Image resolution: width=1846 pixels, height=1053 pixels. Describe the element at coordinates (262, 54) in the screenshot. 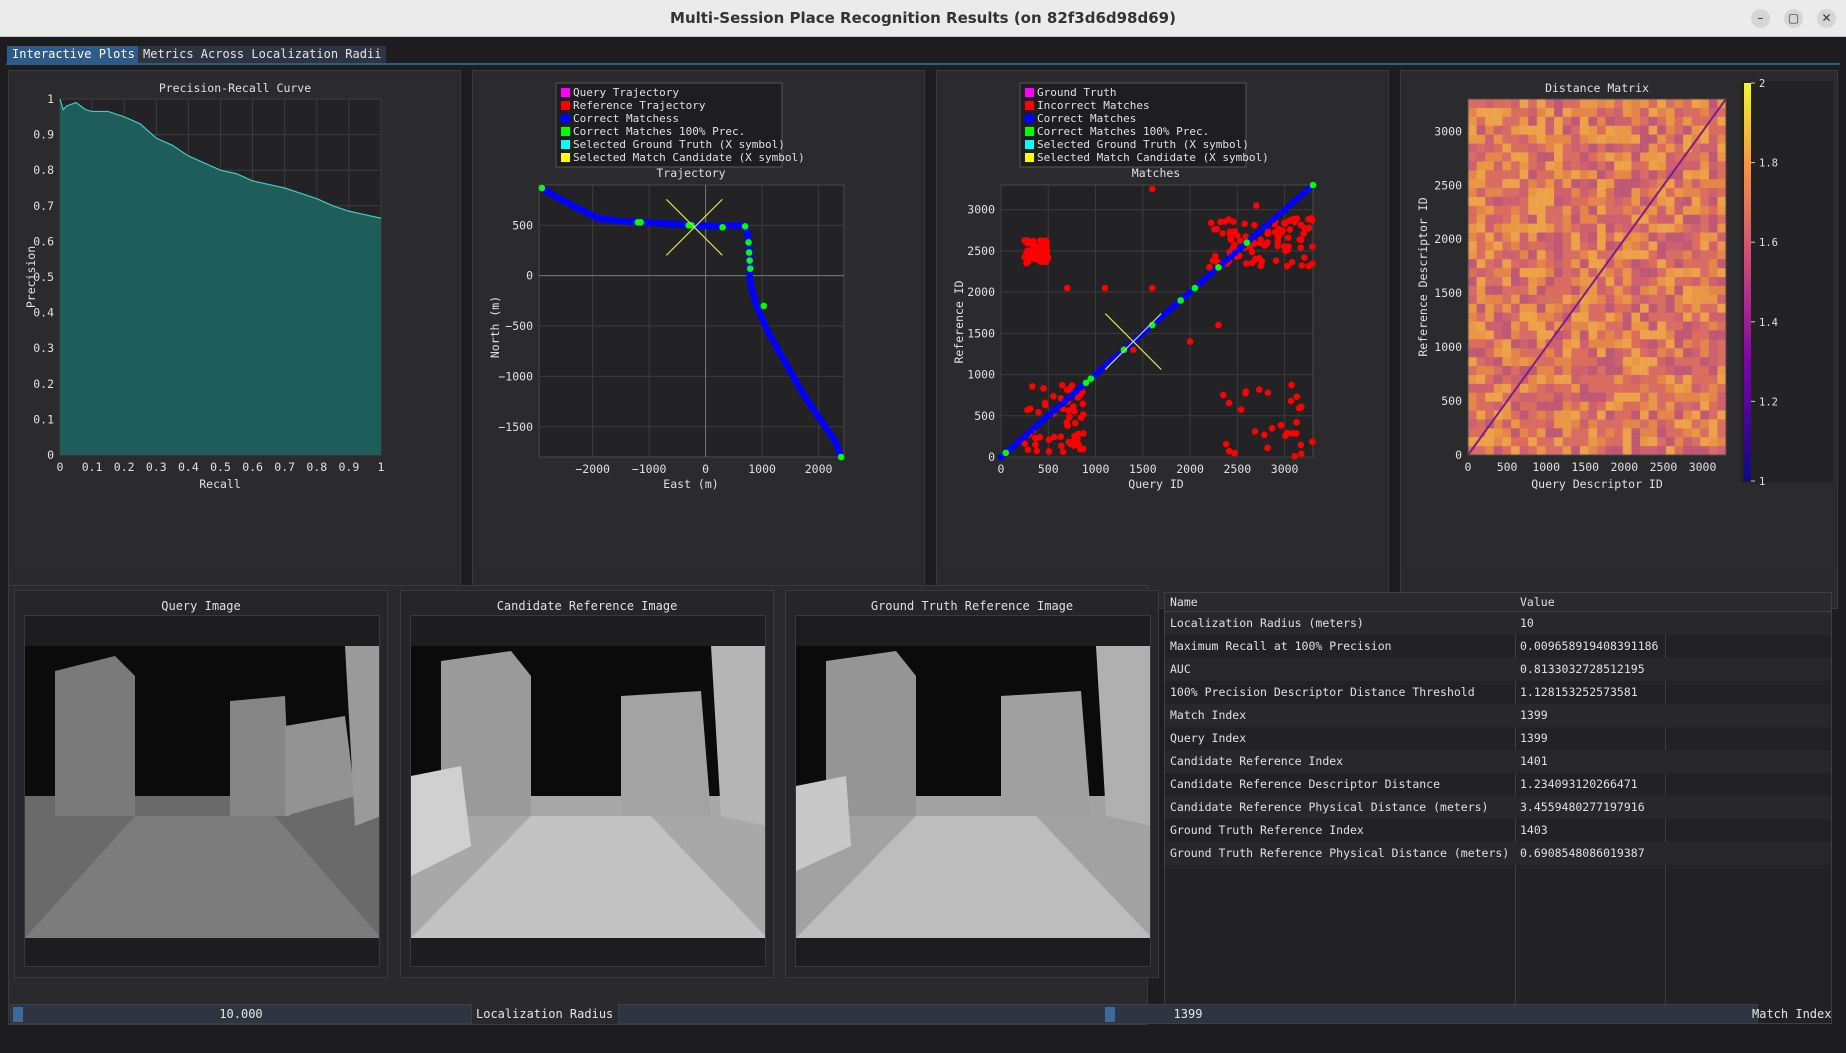

I see `tab-metrics-across-radii: Metrics Across Localization Radii` at that location.